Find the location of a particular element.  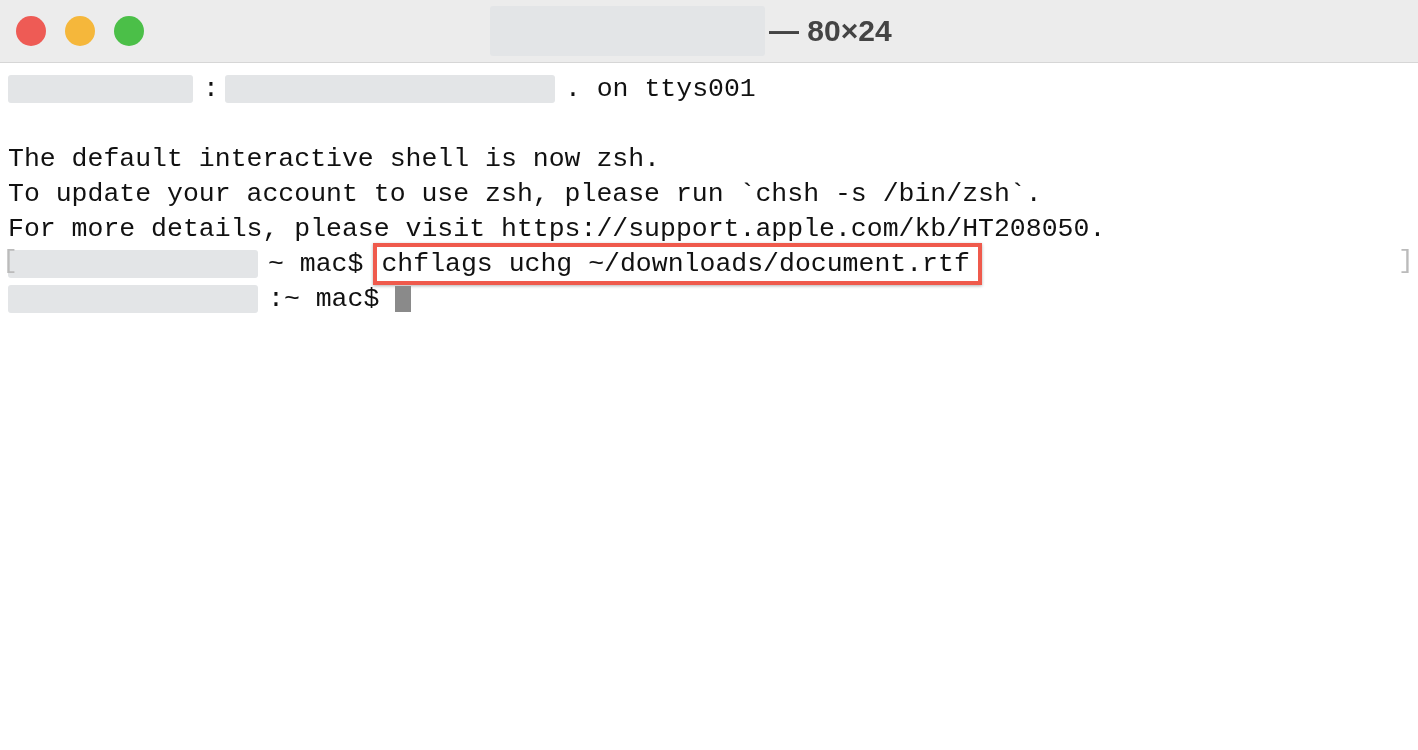

terminal-text: :~ mac$ is located at coordinates (324, 298).